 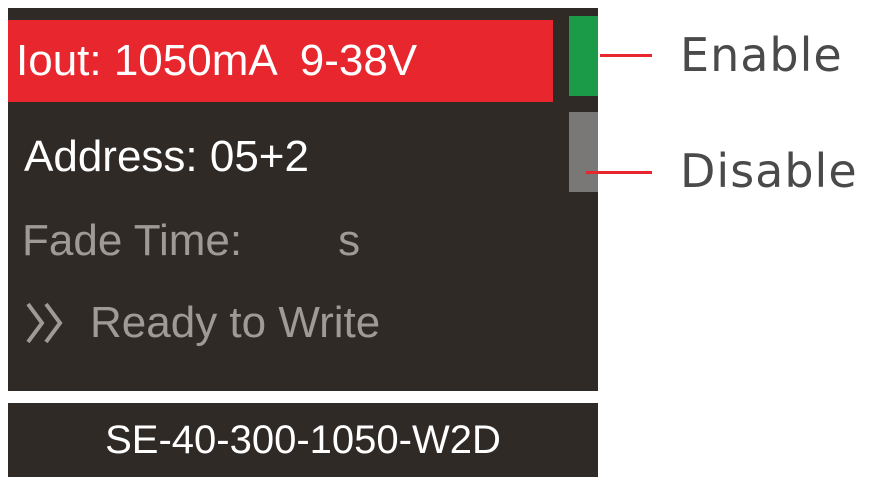 I want to click on model-name: SE-40-300-1050-W2D, so click(x=303, y=439).